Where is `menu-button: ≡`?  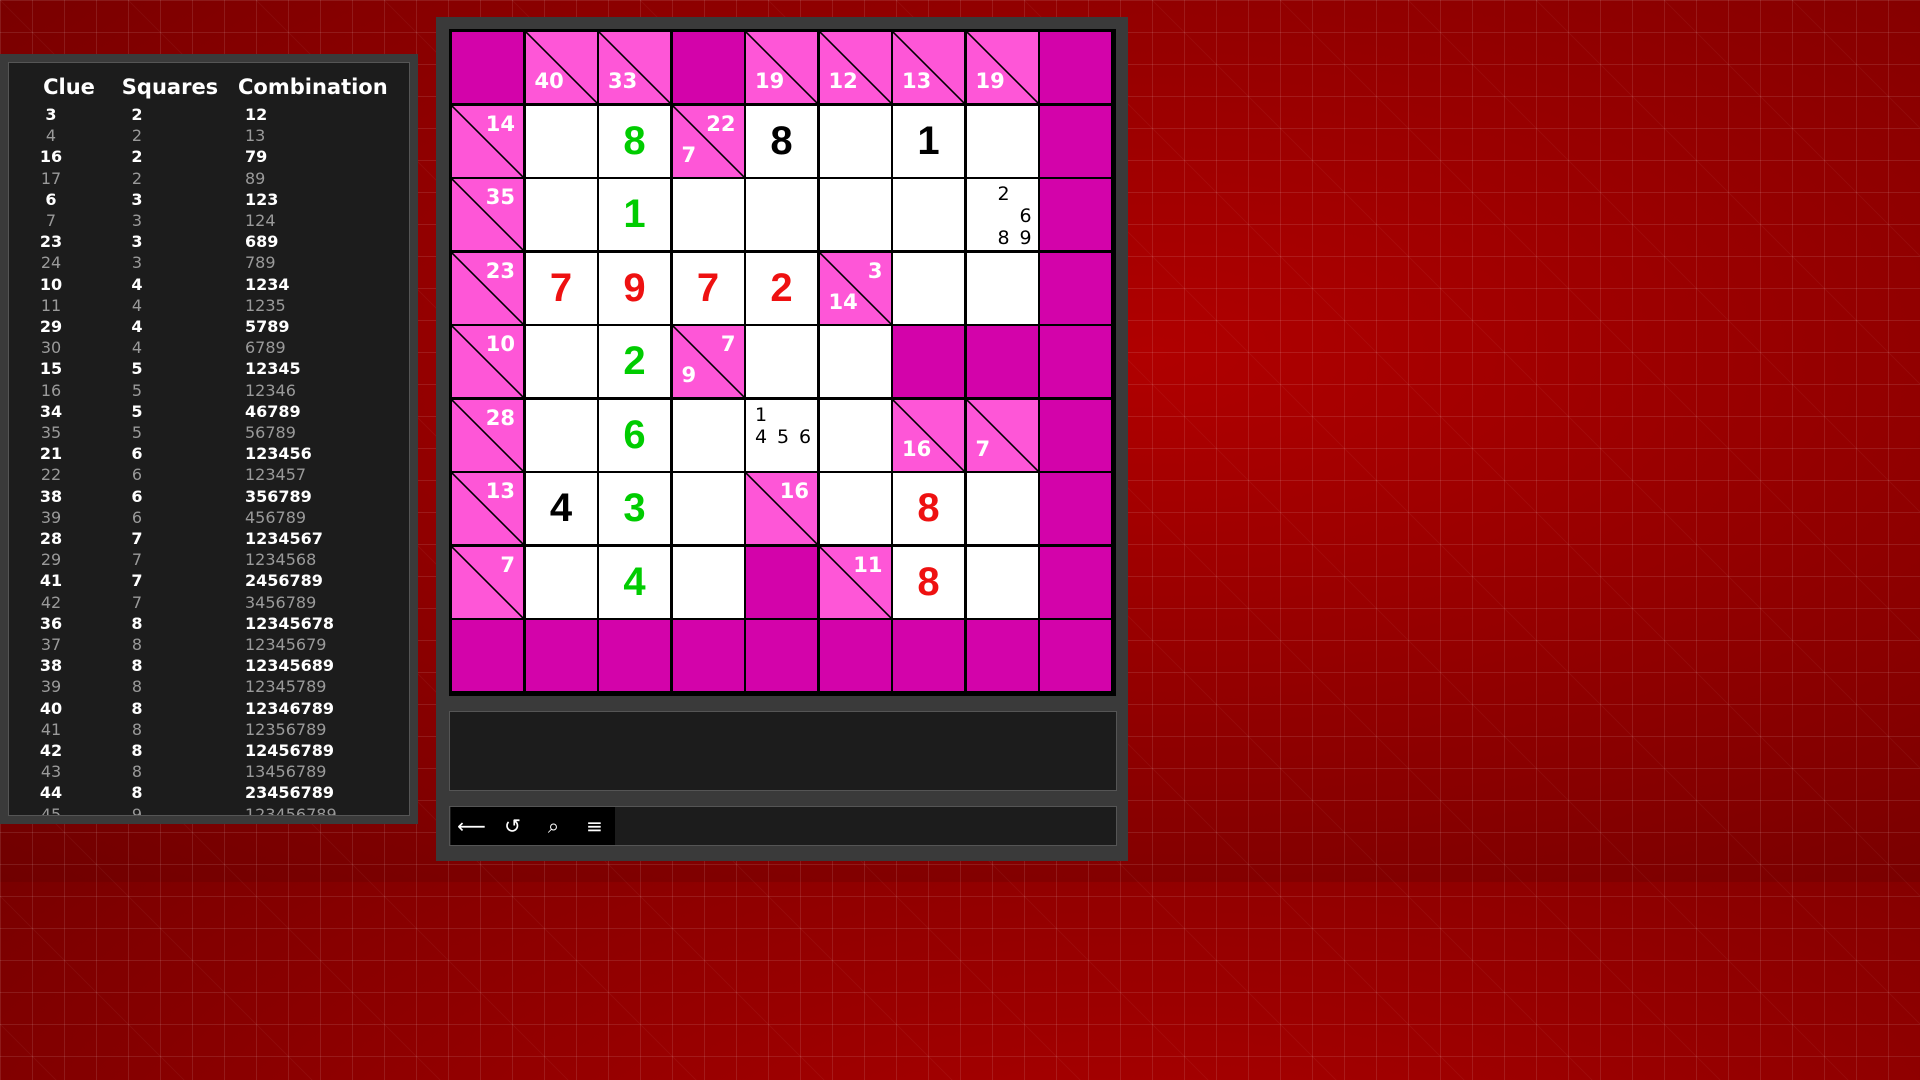 menu-button: ≡ is located at coordinates (594, 826).